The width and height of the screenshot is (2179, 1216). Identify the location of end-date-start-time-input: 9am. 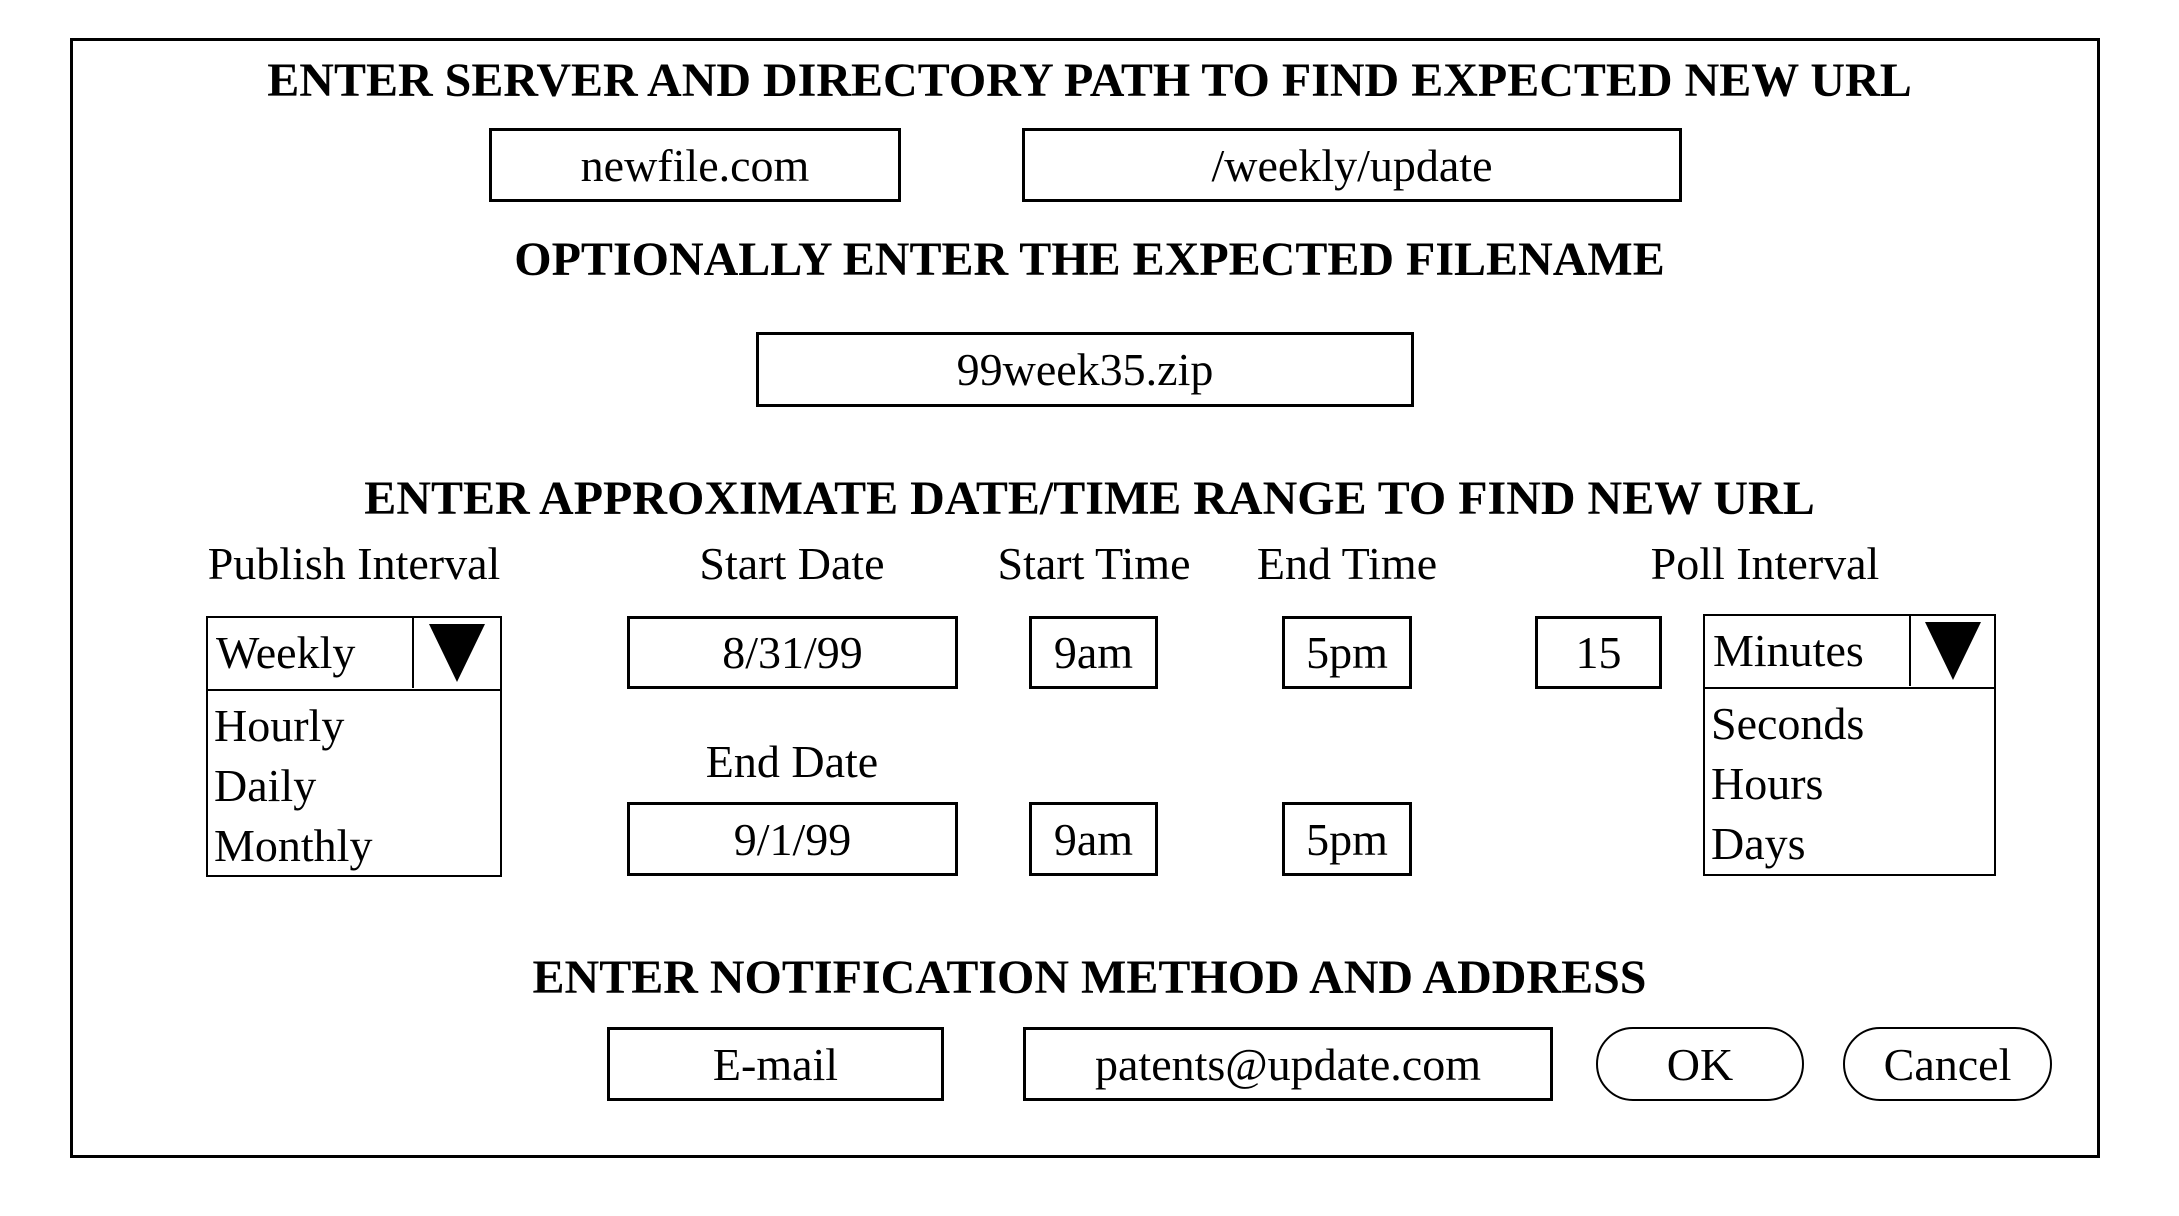
(1093, 839).